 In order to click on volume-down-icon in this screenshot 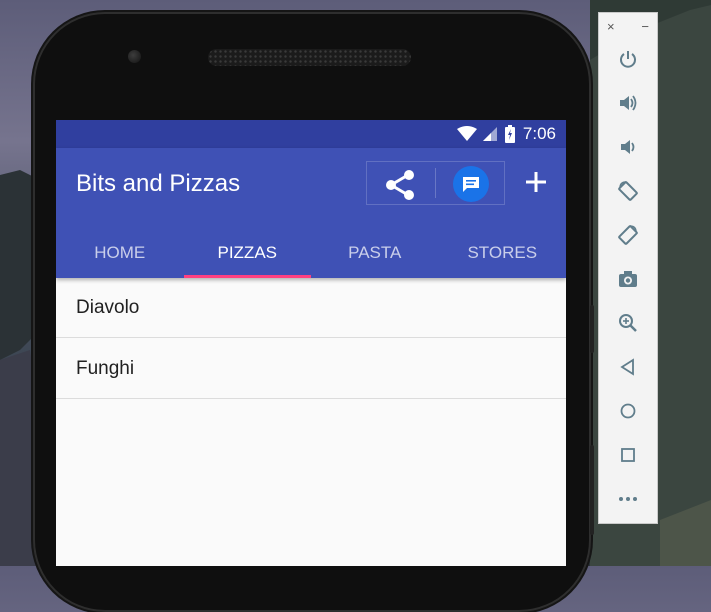, I will do `click(628, 147)`.